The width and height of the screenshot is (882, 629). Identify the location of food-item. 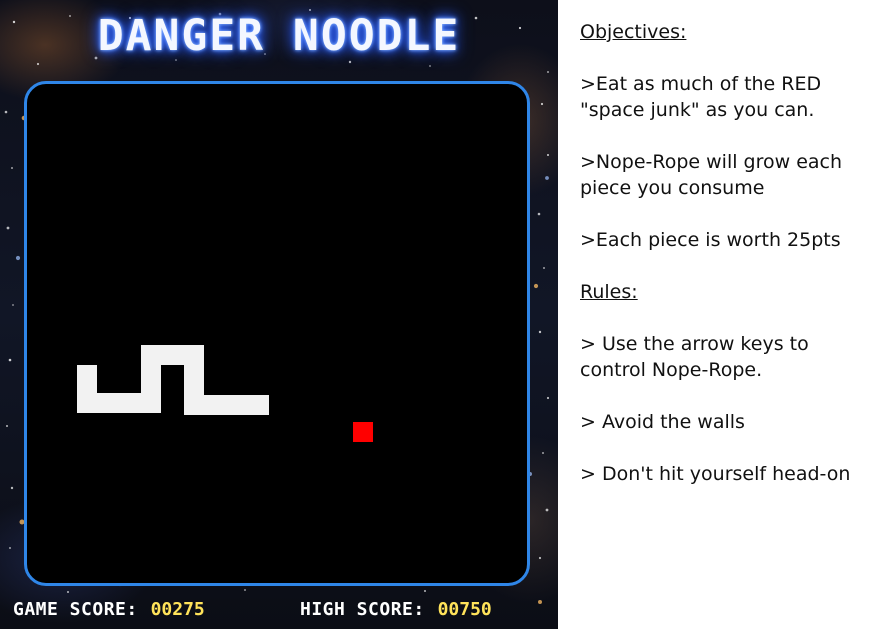
(363, 432).